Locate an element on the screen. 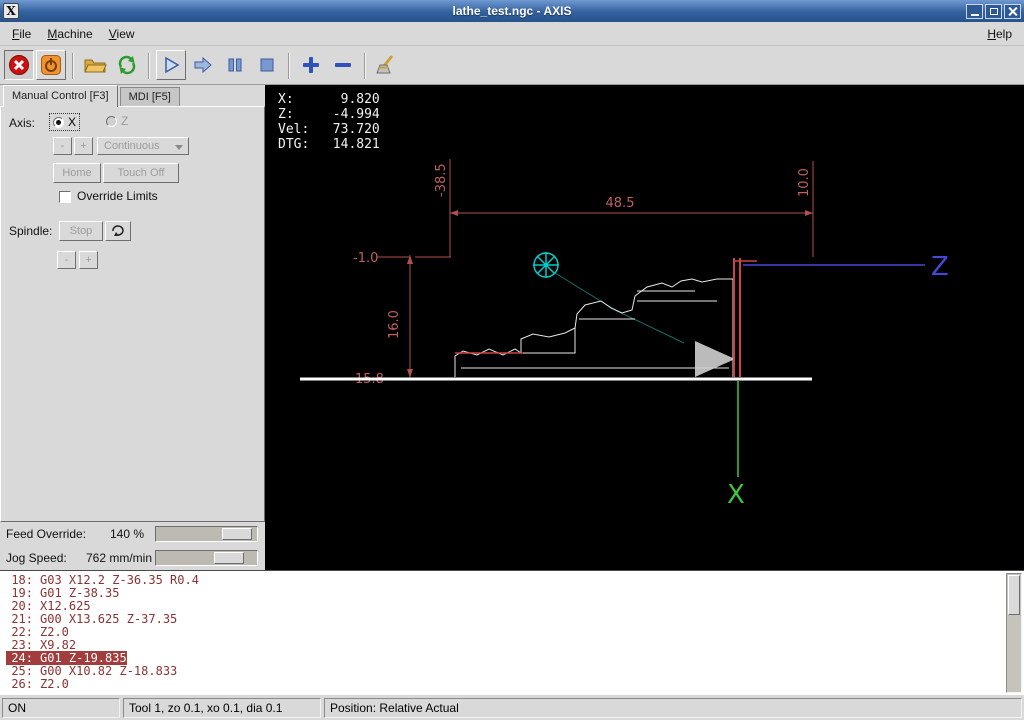  tool-info-cell: Tool 1, zo 0.1, xo 0.1, dia 0.1 is located at coordinates (222, 707).